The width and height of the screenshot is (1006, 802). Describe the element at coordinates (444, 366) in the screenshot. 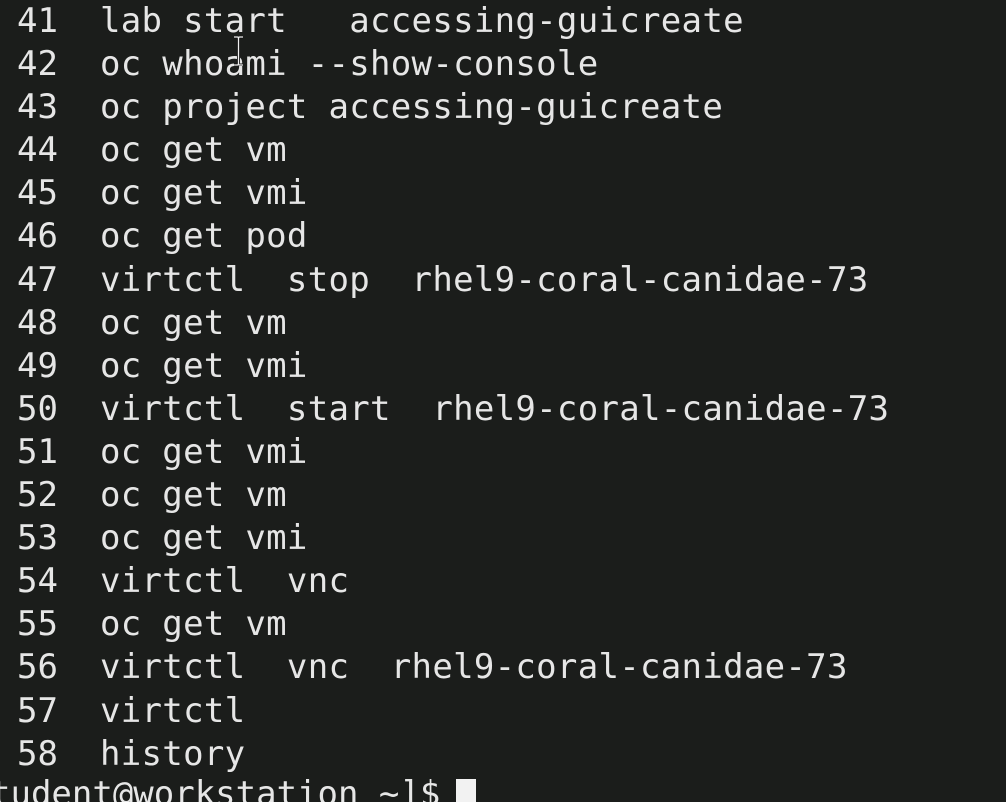

I see `history-line: 49 oc get vmi` at that location.